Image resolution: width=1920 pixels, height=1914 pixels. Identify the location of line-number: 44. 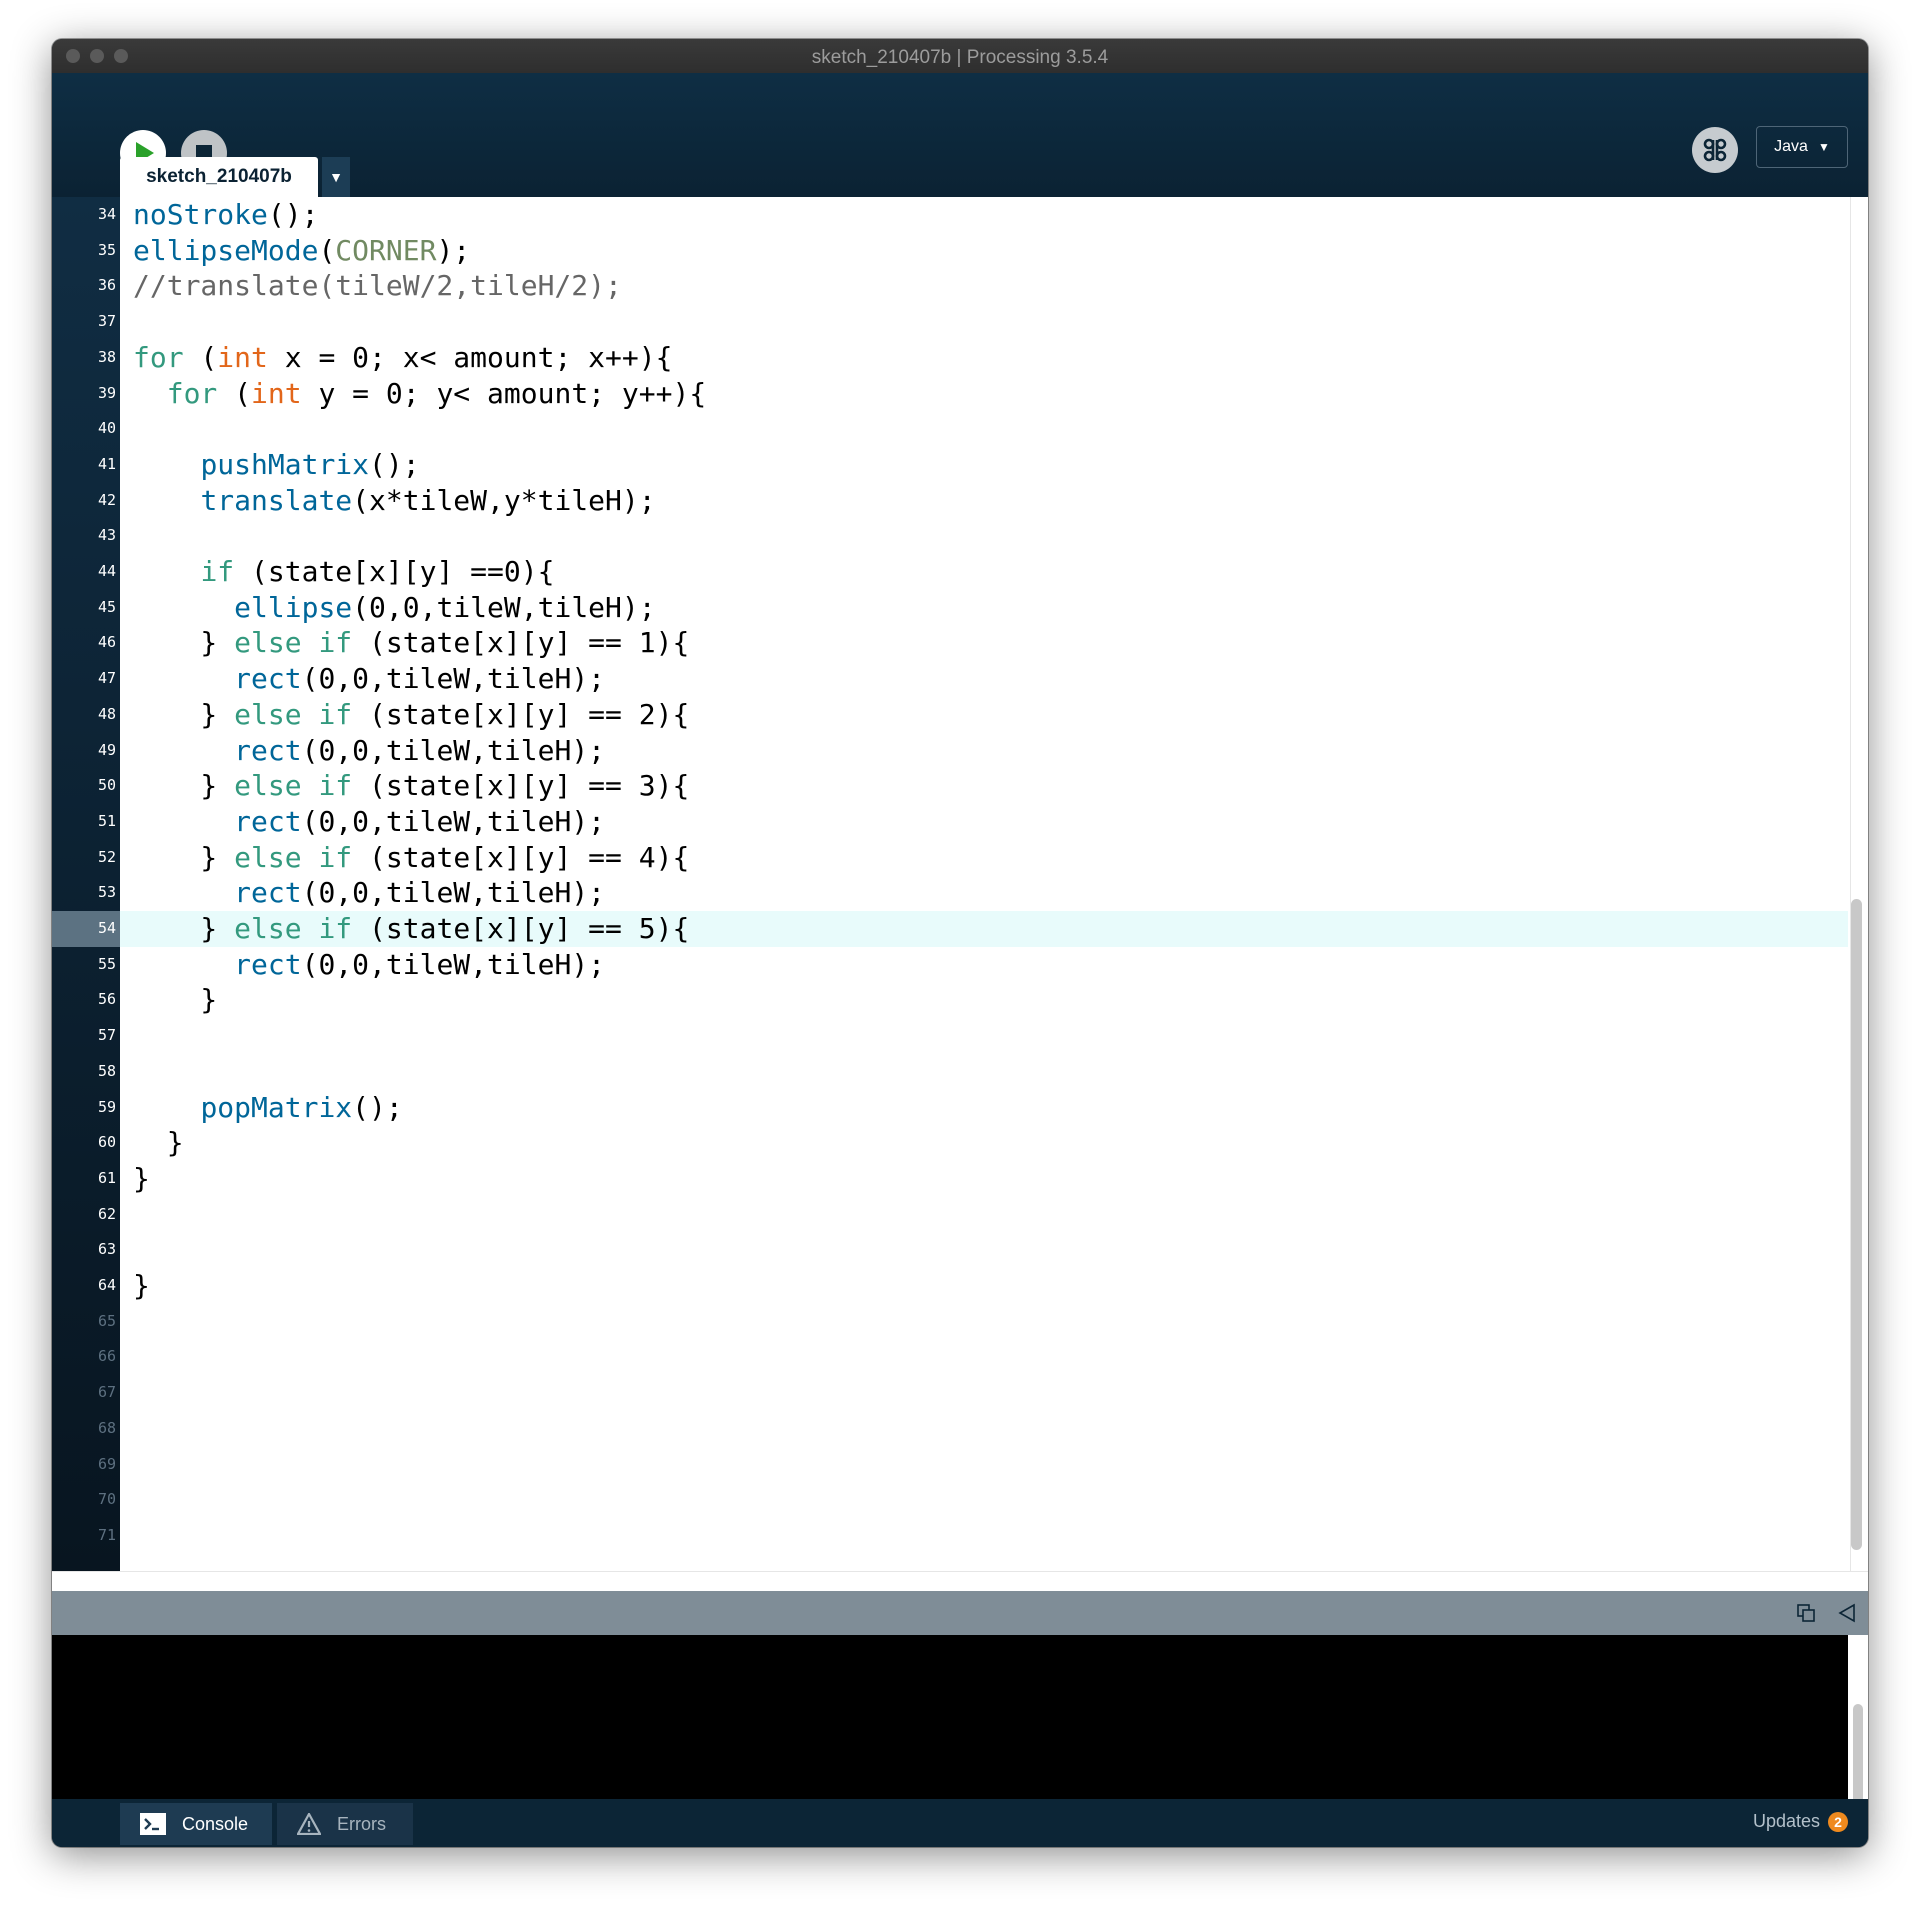
(106, 571).